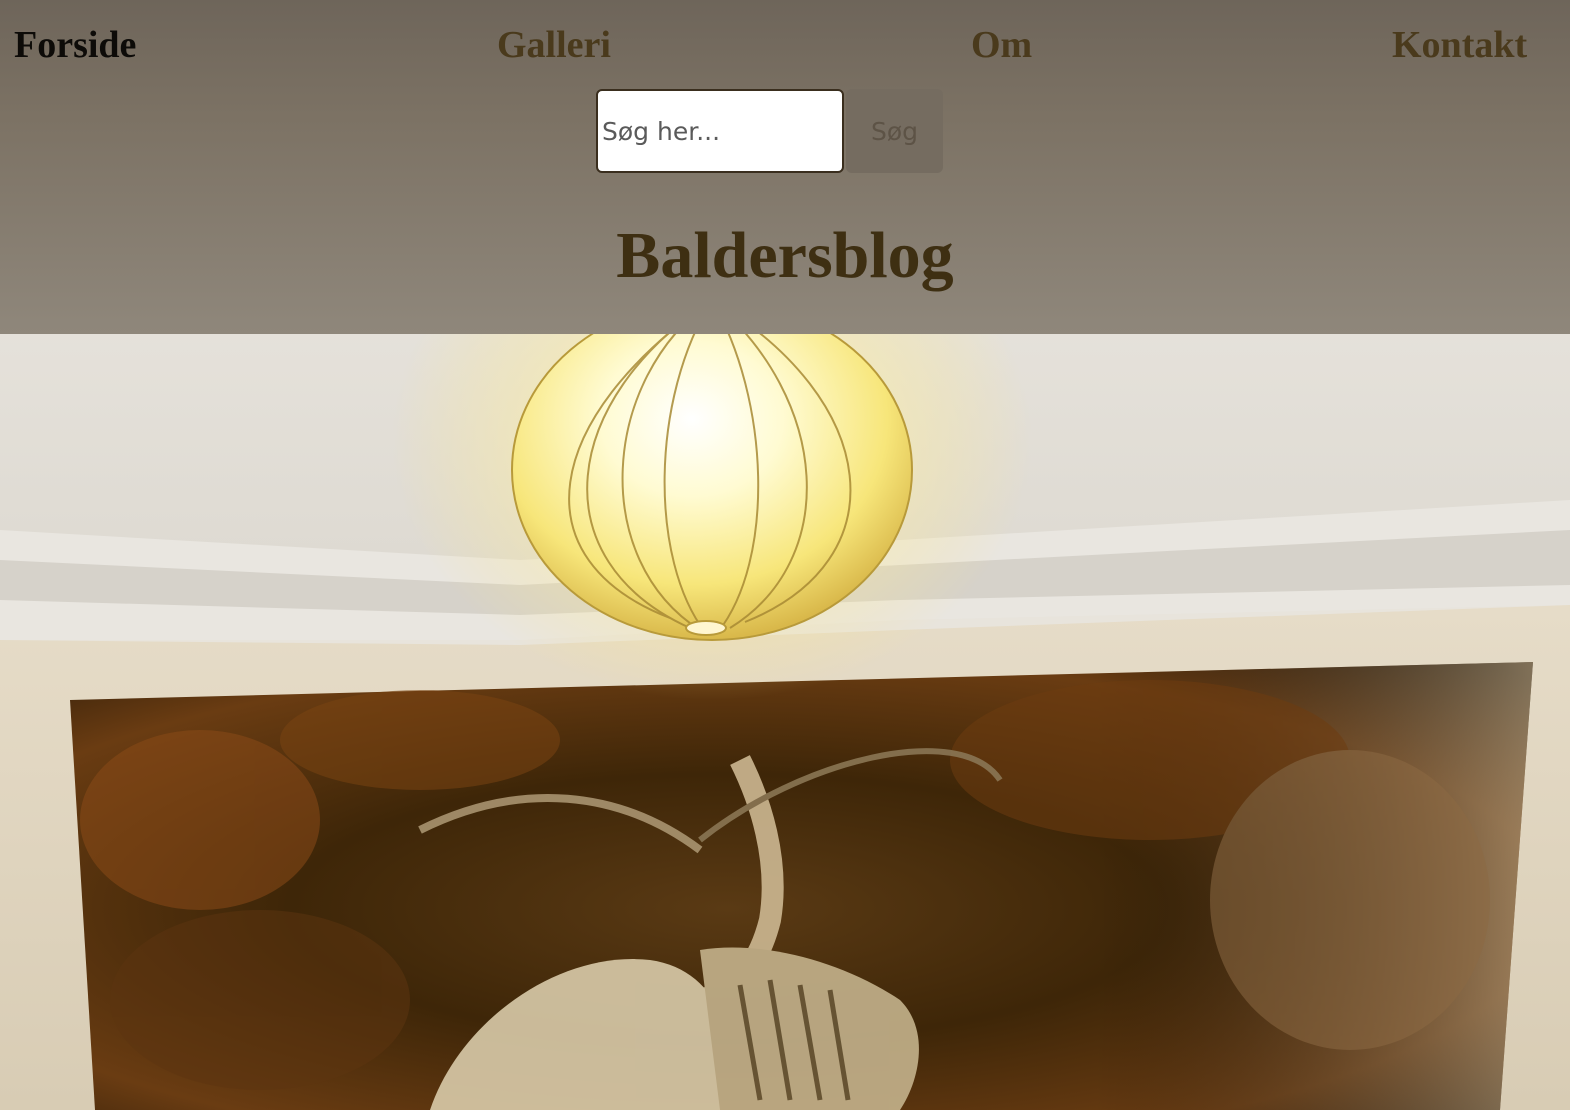  Describe the element at coordinates (785, 47) in the screenshot. I see `main-nav: Forside Galleri Om Kontakt` at that location.